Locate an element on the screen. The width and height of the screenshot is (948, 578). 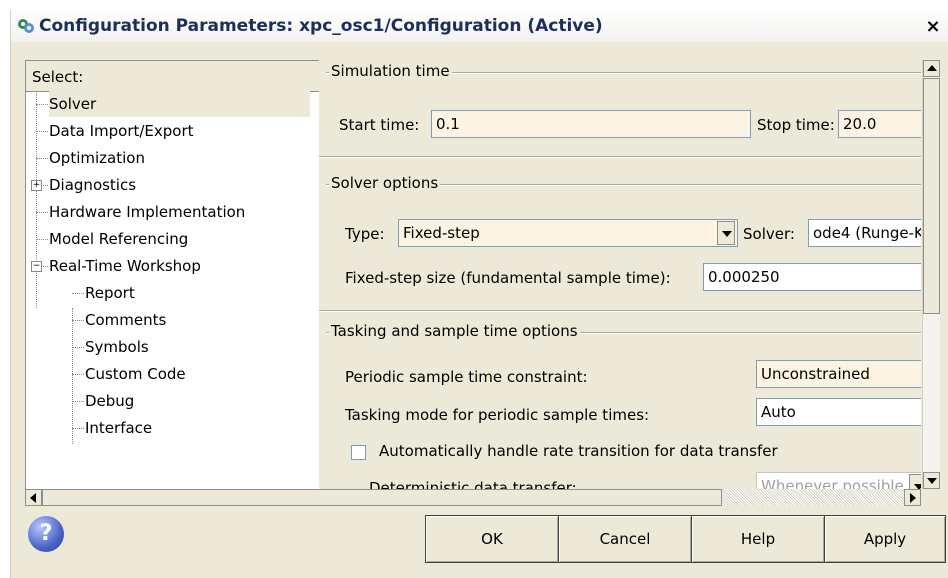
solver-label: Solver: is located at coordinates (769, 234).